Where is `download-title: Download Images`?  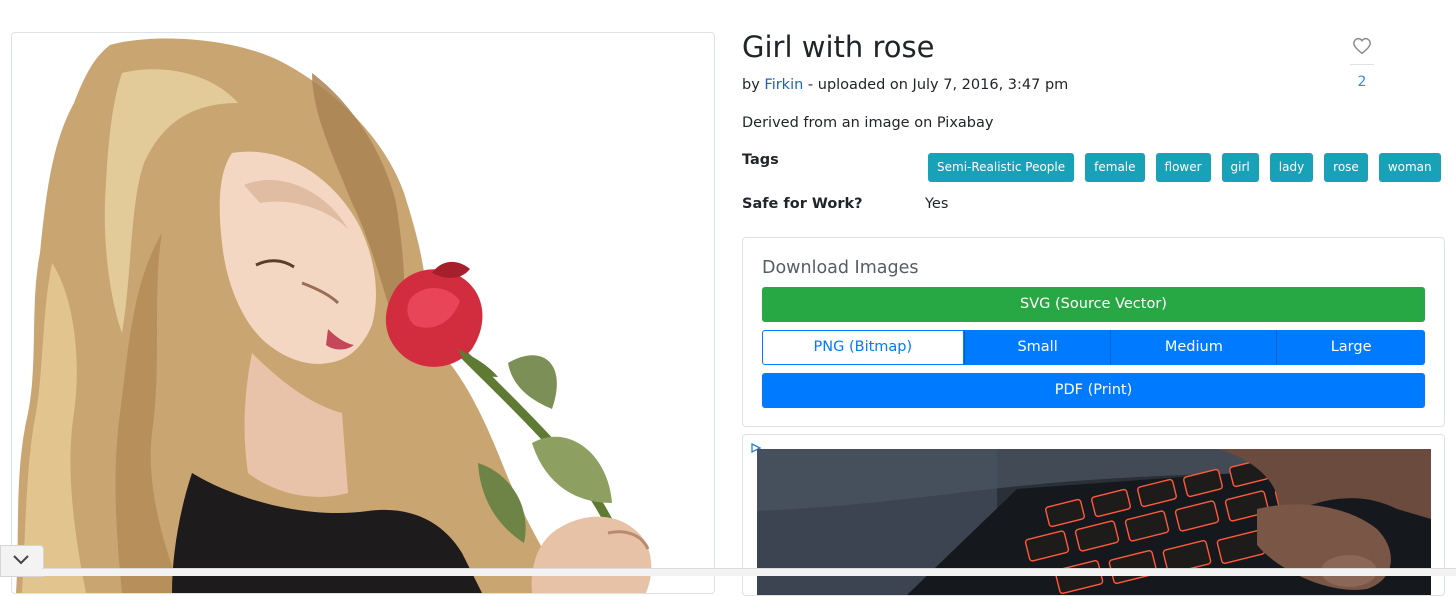 download-title: Download Images is located at coordinates (840, 268).